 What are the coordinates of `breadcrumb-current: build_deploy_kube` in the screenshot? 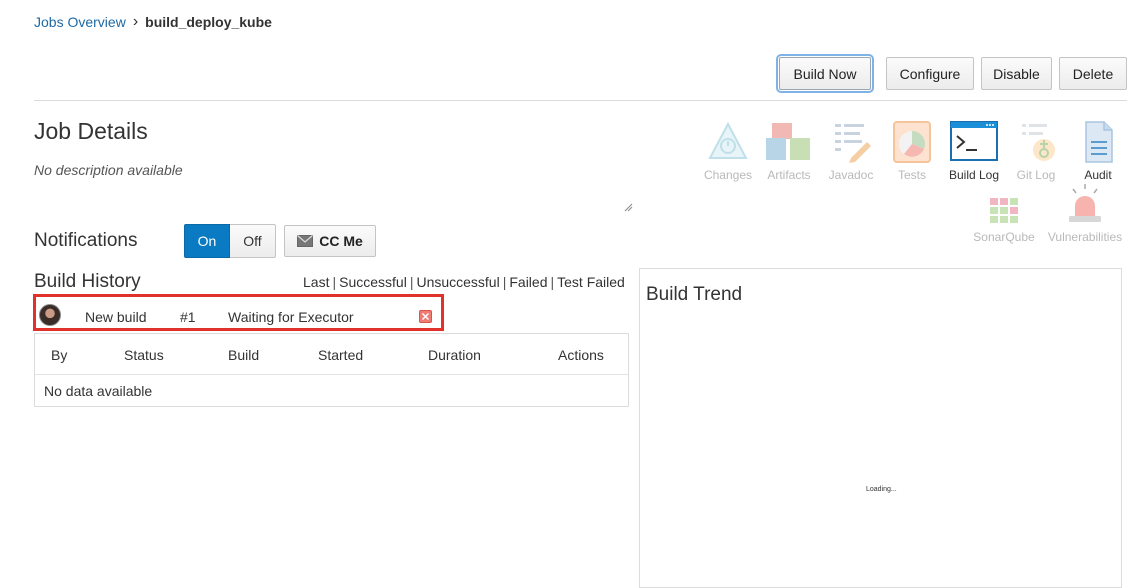 It's located at (208, 22).